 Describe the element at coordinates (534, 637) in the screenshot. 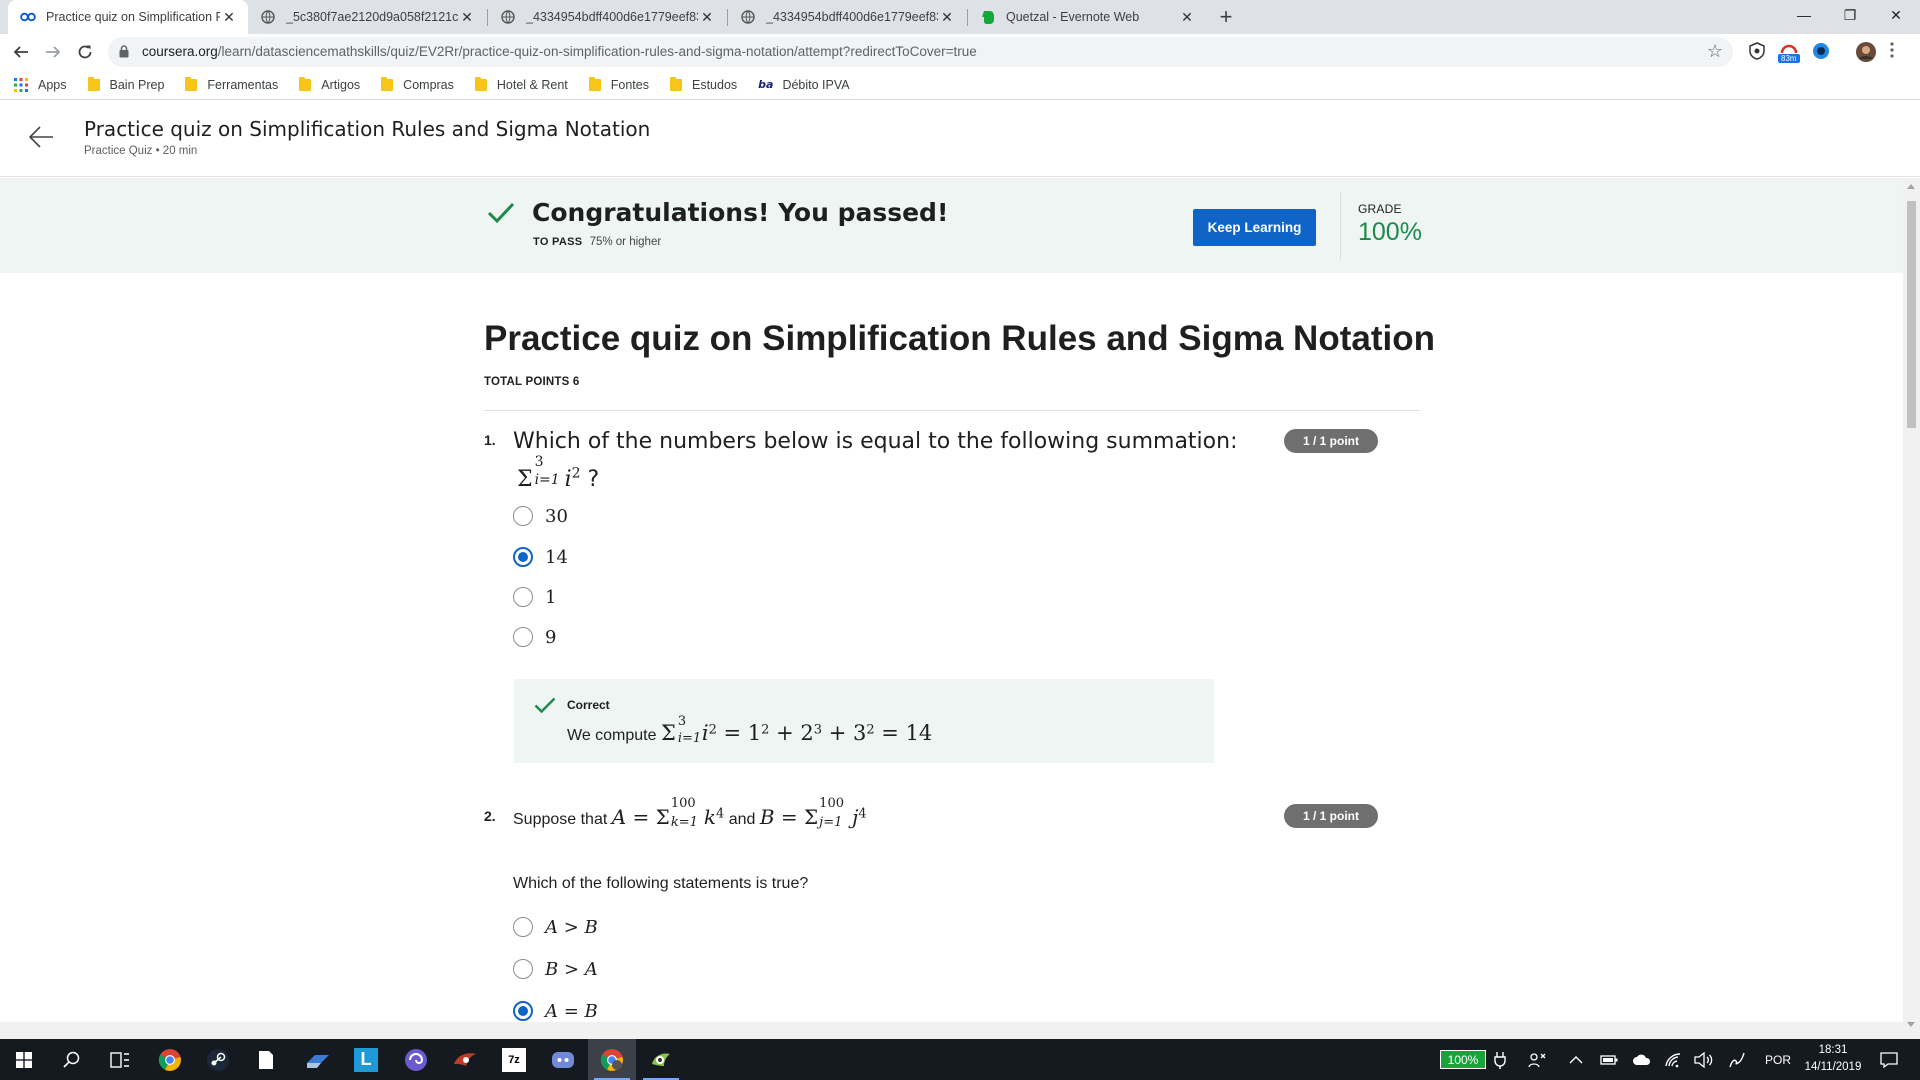

I see `answer-option: 9` at that location.